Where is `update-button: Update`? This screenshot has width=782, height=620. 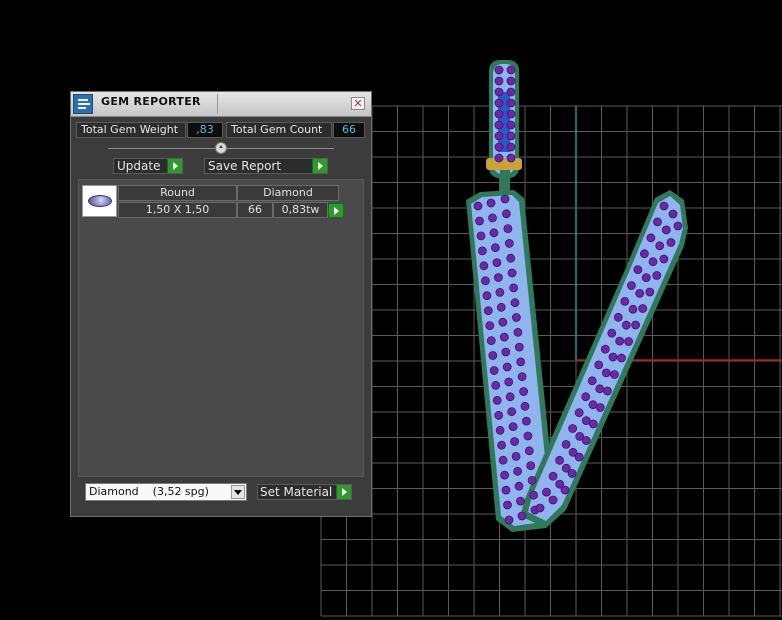
update-button: Update is located at coordinates (148, 166).